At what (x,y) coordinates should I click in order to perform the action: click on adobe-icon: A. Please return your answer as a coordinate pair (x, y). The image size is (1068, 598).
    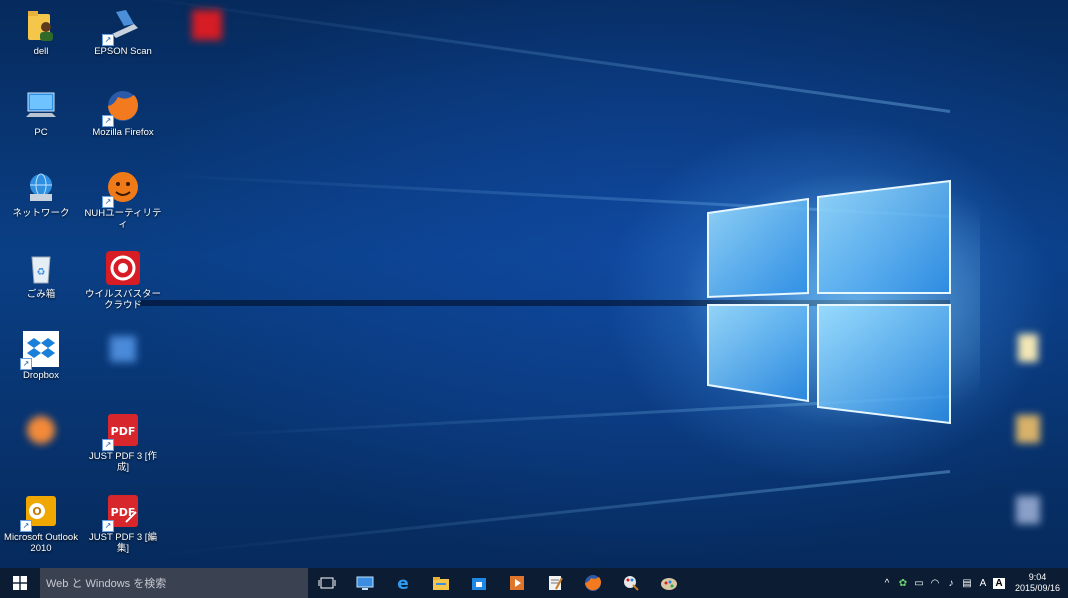
    Looking at the image, I should click on (999, 583).